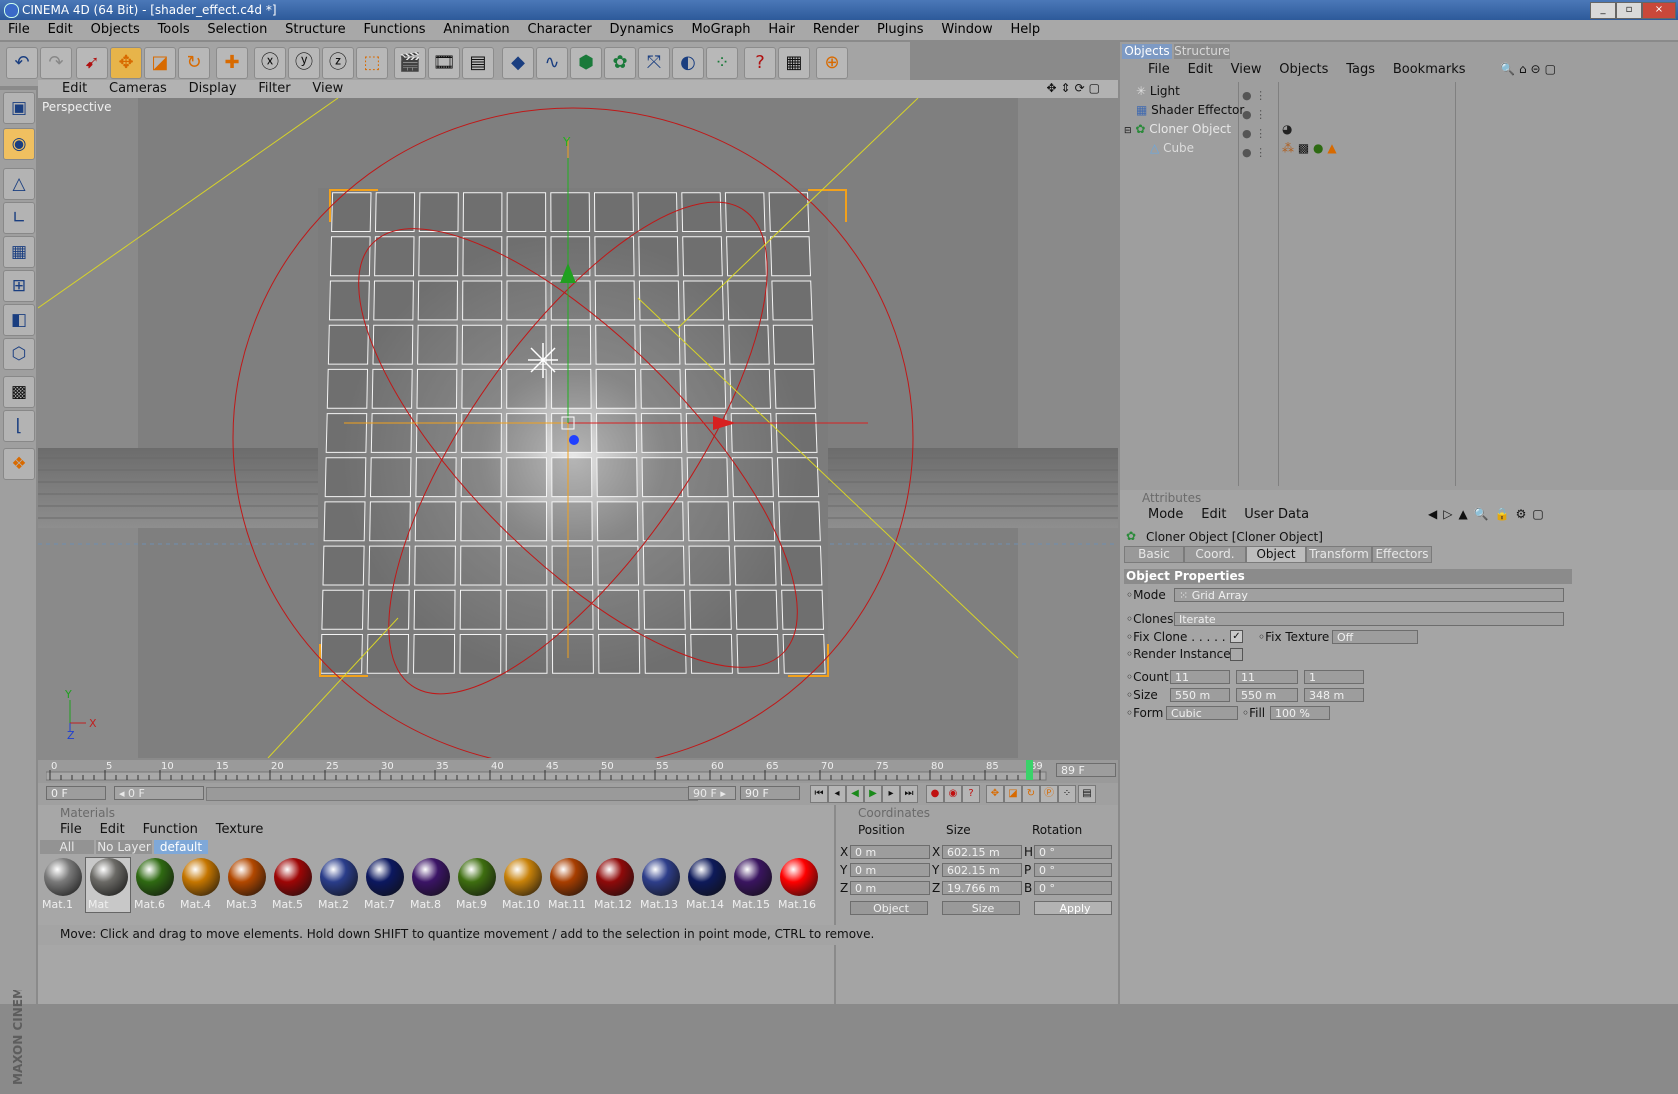  What do you see at coordinates (1029, 770) in the screenshot?
I see `timeline-playhead` at bounding box center [1029, 770].